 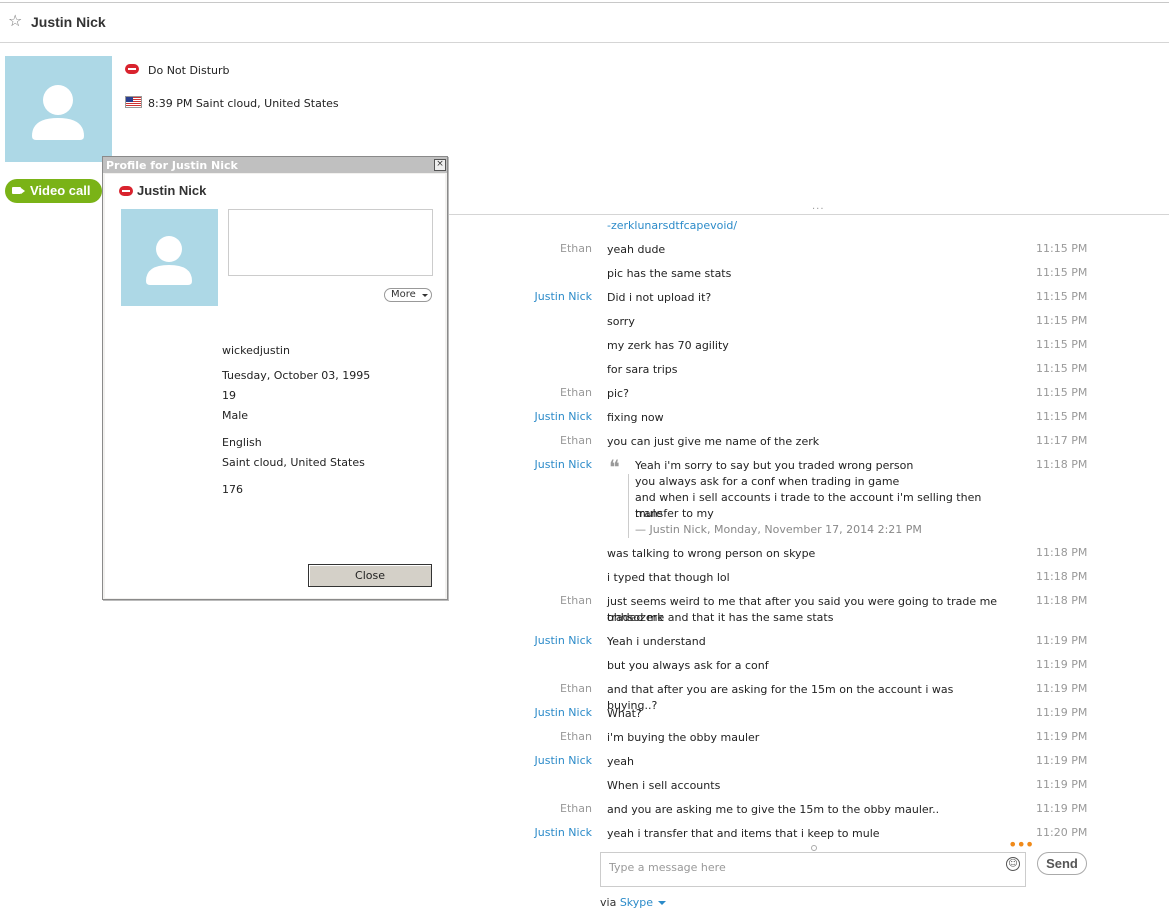 I want to click on conversation-header: ☆ Justin Nick, so click(x=584, y=23).